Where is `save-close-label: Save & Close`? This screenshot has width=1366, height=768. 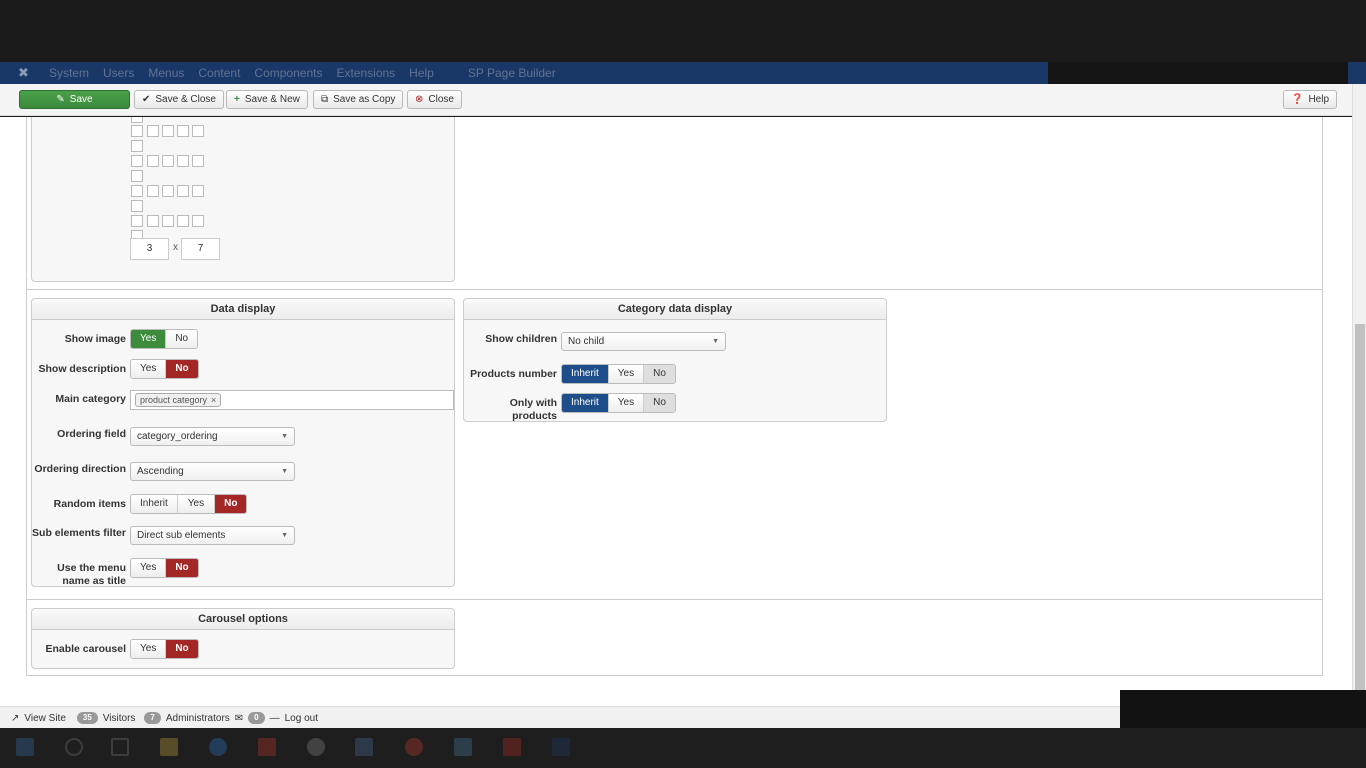 save-close-label: Save & Close is located at coordinates (185, 99).